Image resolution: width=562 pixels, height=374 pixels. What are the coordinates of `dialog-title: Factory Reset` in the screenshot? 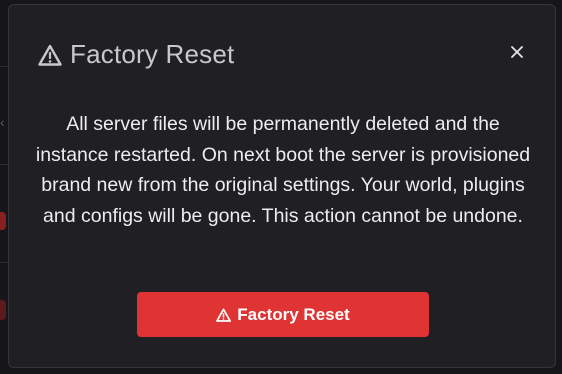 It's located at (152, 54).